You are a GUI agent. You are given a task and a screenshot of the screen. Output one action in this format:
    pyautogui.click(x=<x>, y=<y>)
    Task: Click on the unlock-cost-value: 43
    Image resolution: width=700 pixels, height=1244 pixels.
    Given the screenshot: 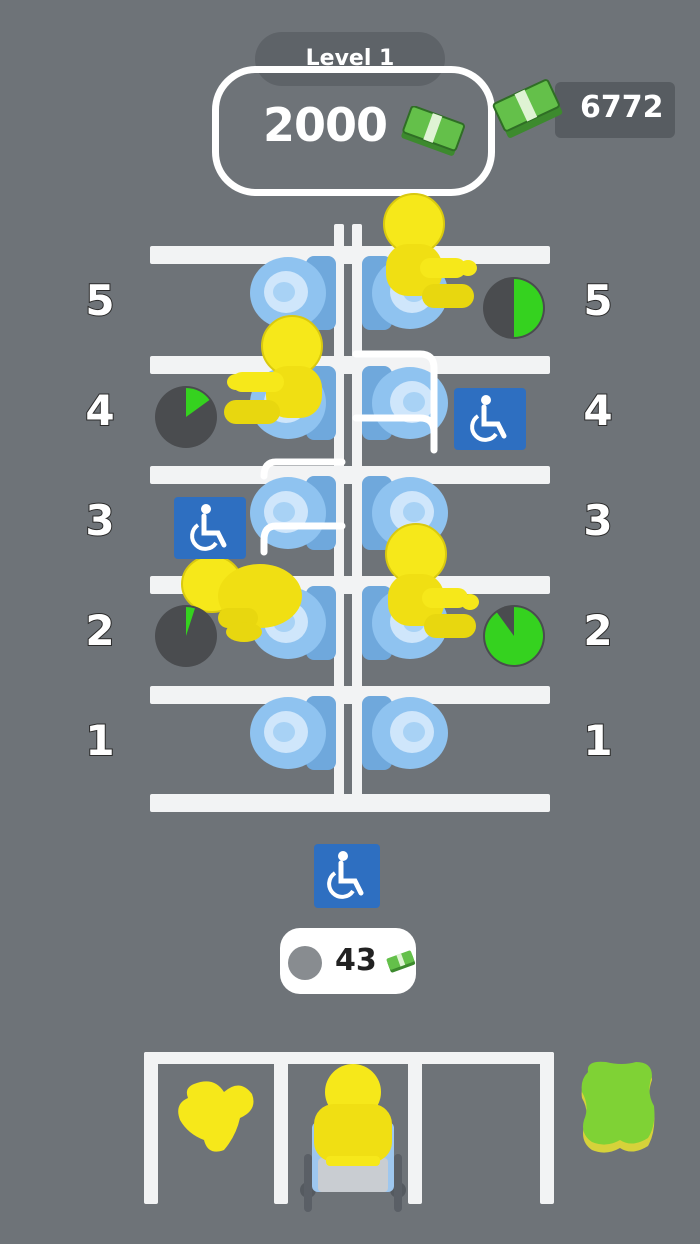 What is the action you would take?
    pyautogui.click(x=356, y=960)
    